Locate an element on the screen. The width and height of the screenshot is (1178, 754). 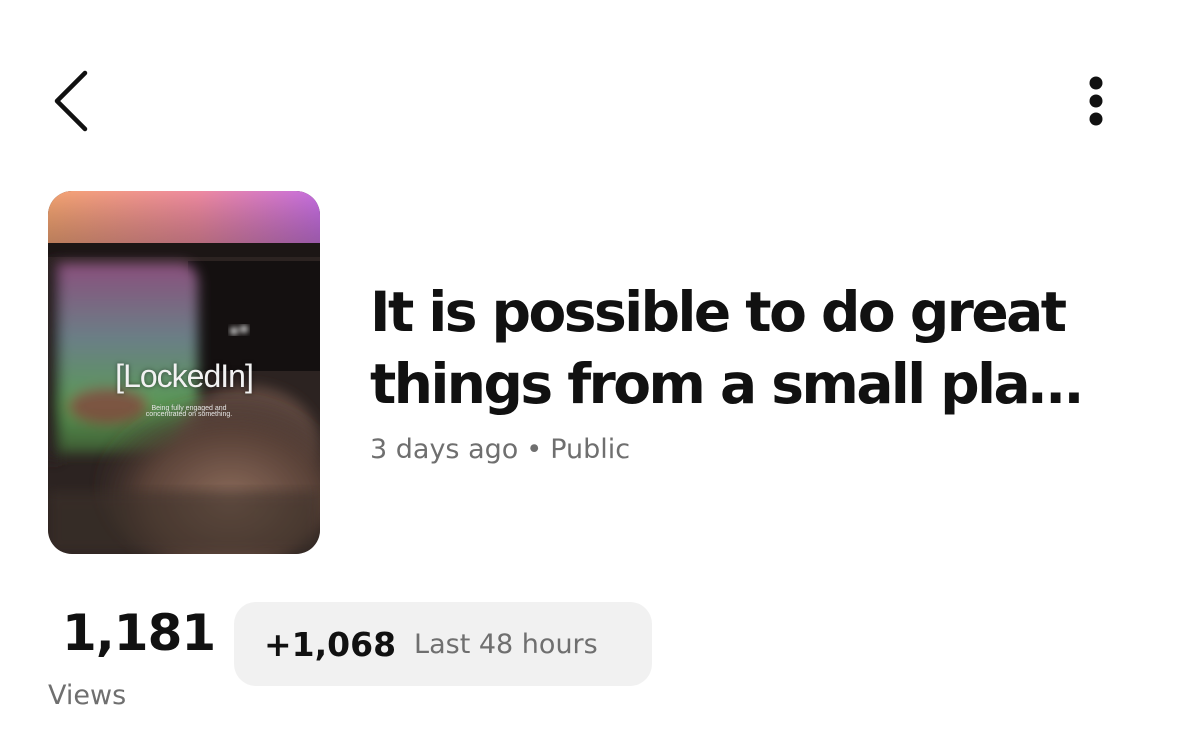
post-meta: 3 days ago • Public is located at coordinates (500, 449).